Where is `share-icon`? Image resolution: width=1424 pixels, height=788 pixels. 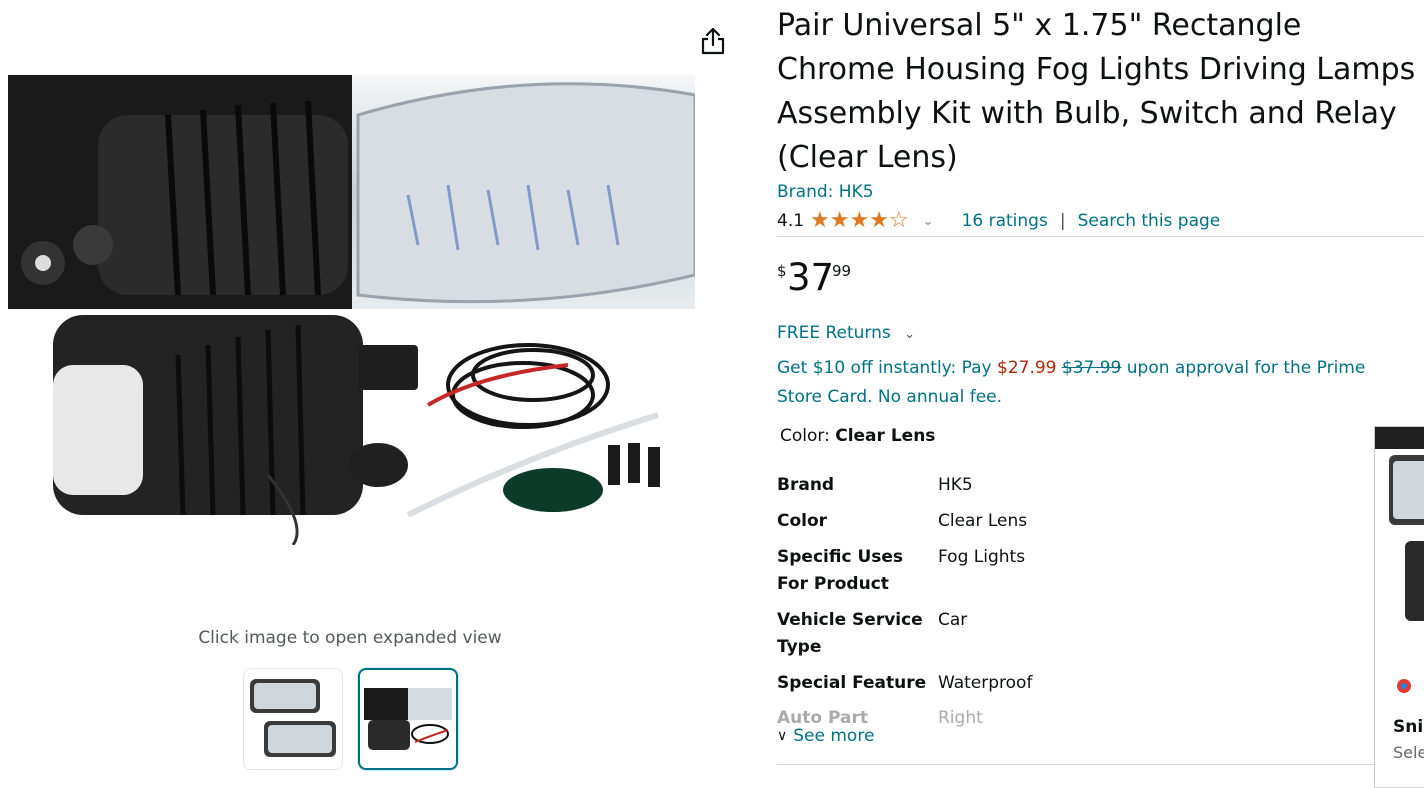 share-icon is located at coordinates (713, 41).